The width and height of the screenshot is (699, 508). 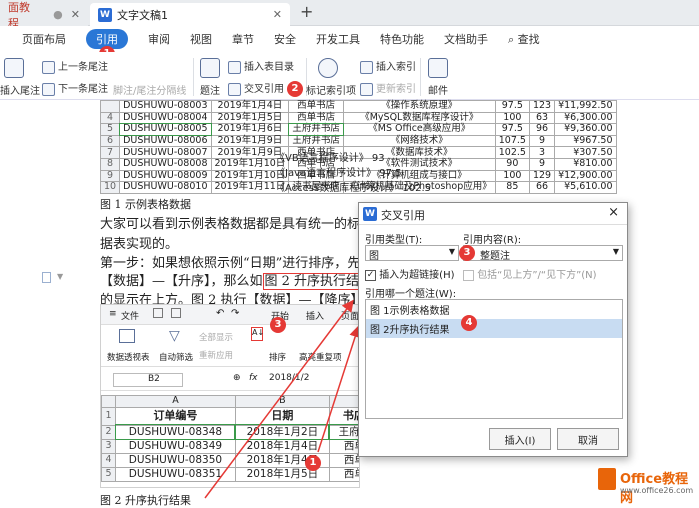 What do you see at coordinates (512, 141) in the screenshot?
I see `table-cell: 107.5` at bounding box center [512, 141].